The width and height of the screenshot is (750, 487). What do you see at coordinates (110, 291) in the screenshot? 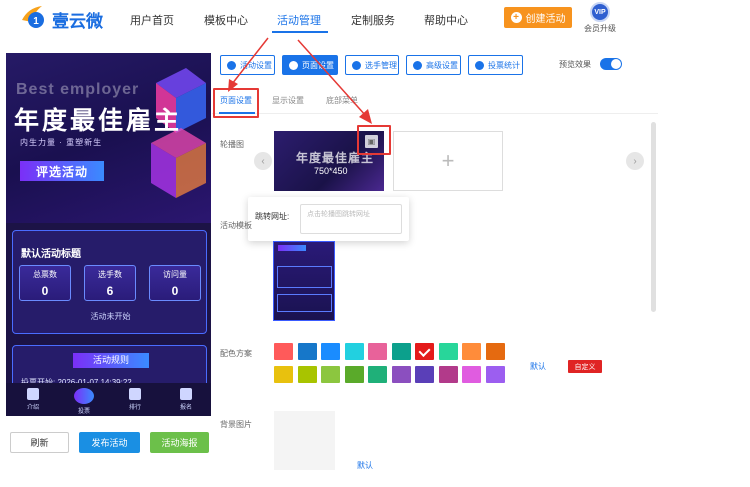
I see `stat-value: 6` at bounding box center [110, 291].